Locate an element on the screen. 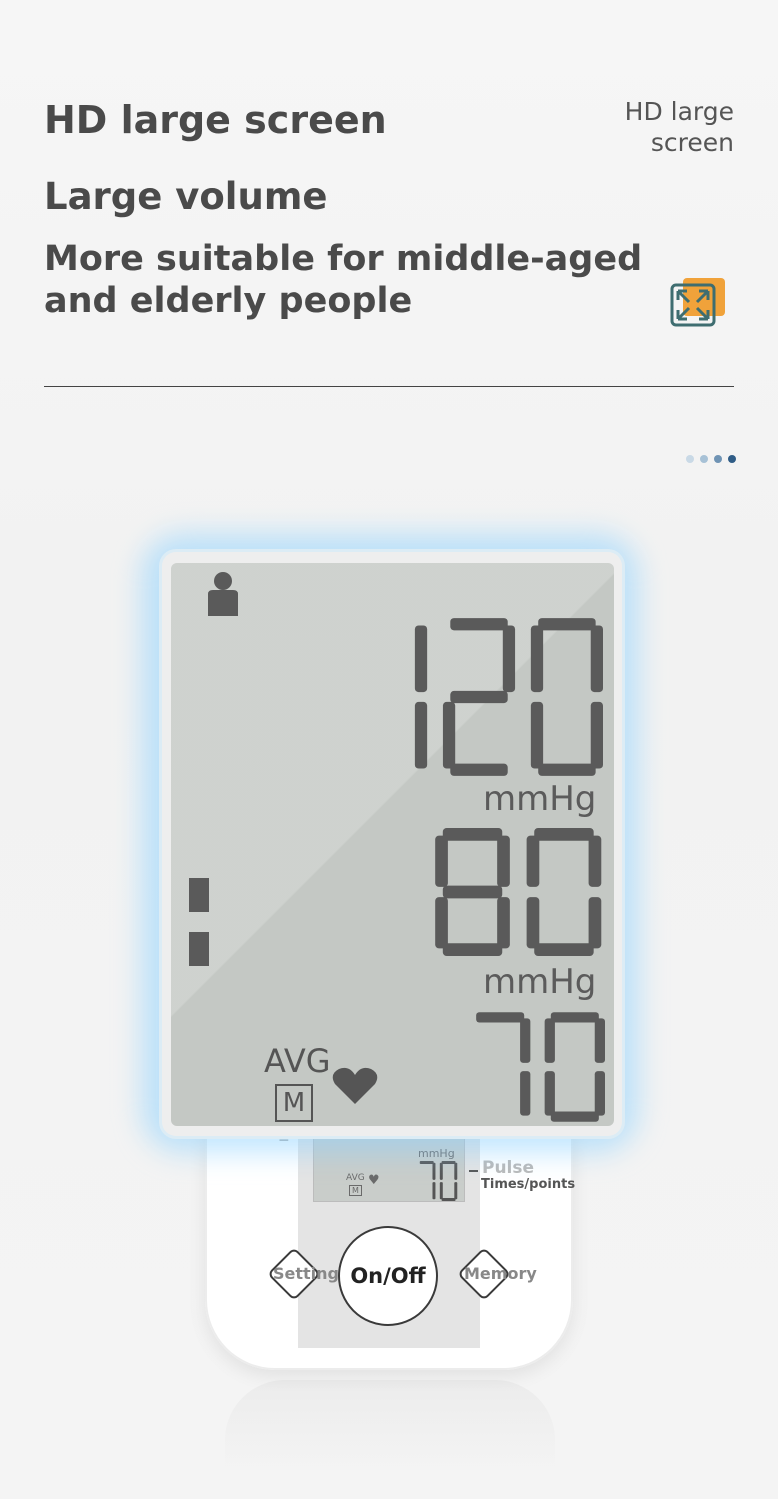 The image size is (778, 1499). pulse-sublabel: Times/points is located at coordinates (528, 1184).